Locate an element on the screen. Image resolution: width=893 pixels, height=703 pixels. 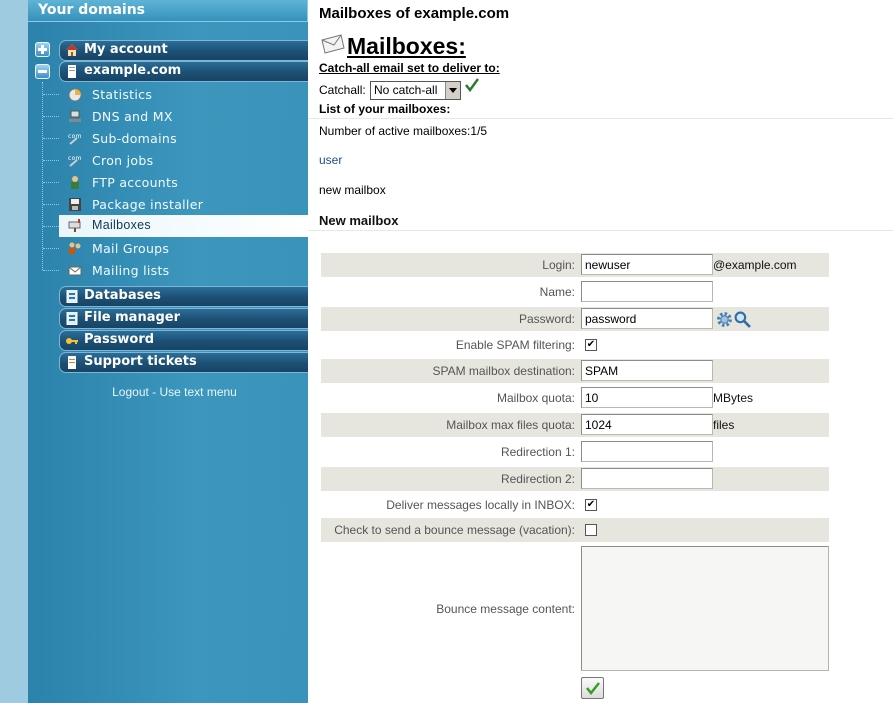
nav-support-tickets-label: Support tickets is located at coordinates (140, 361).